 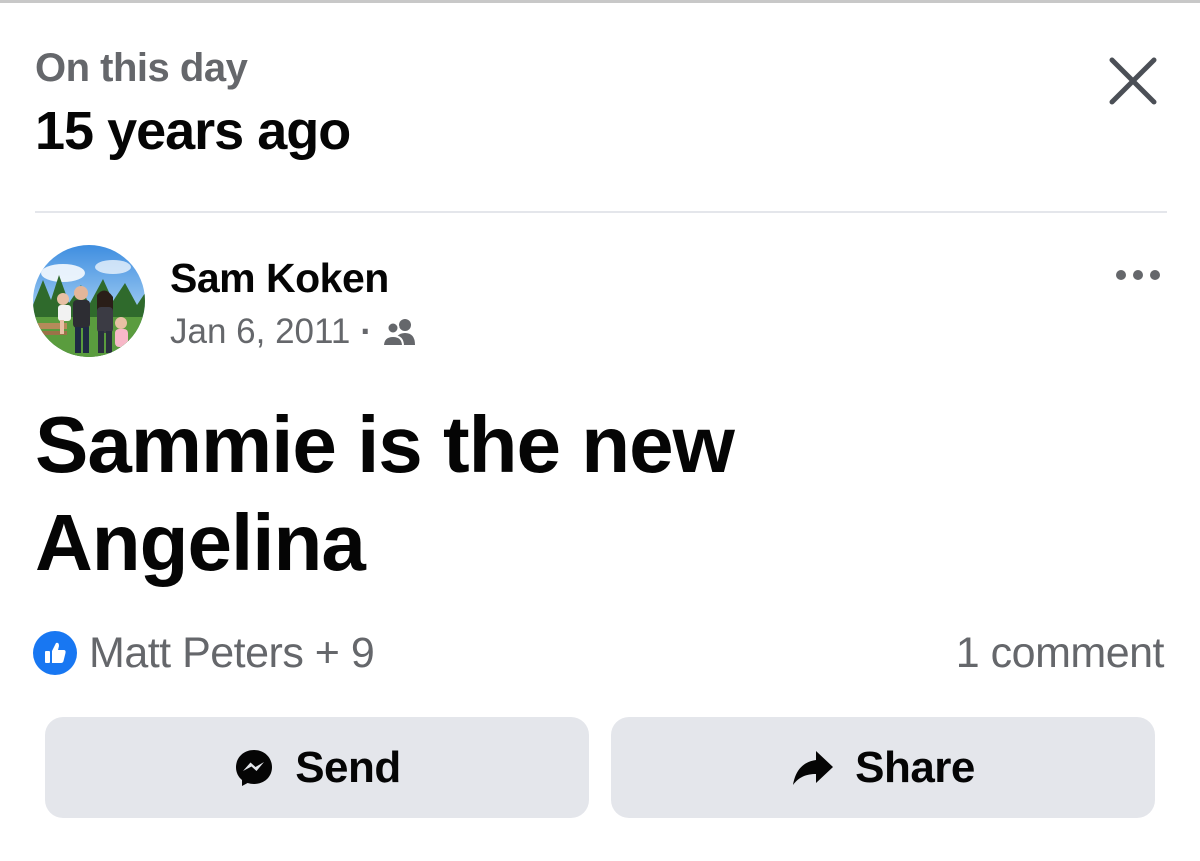 I want to click on reactions-summary: Matt Peters + 9, so click(x=204, y=653).